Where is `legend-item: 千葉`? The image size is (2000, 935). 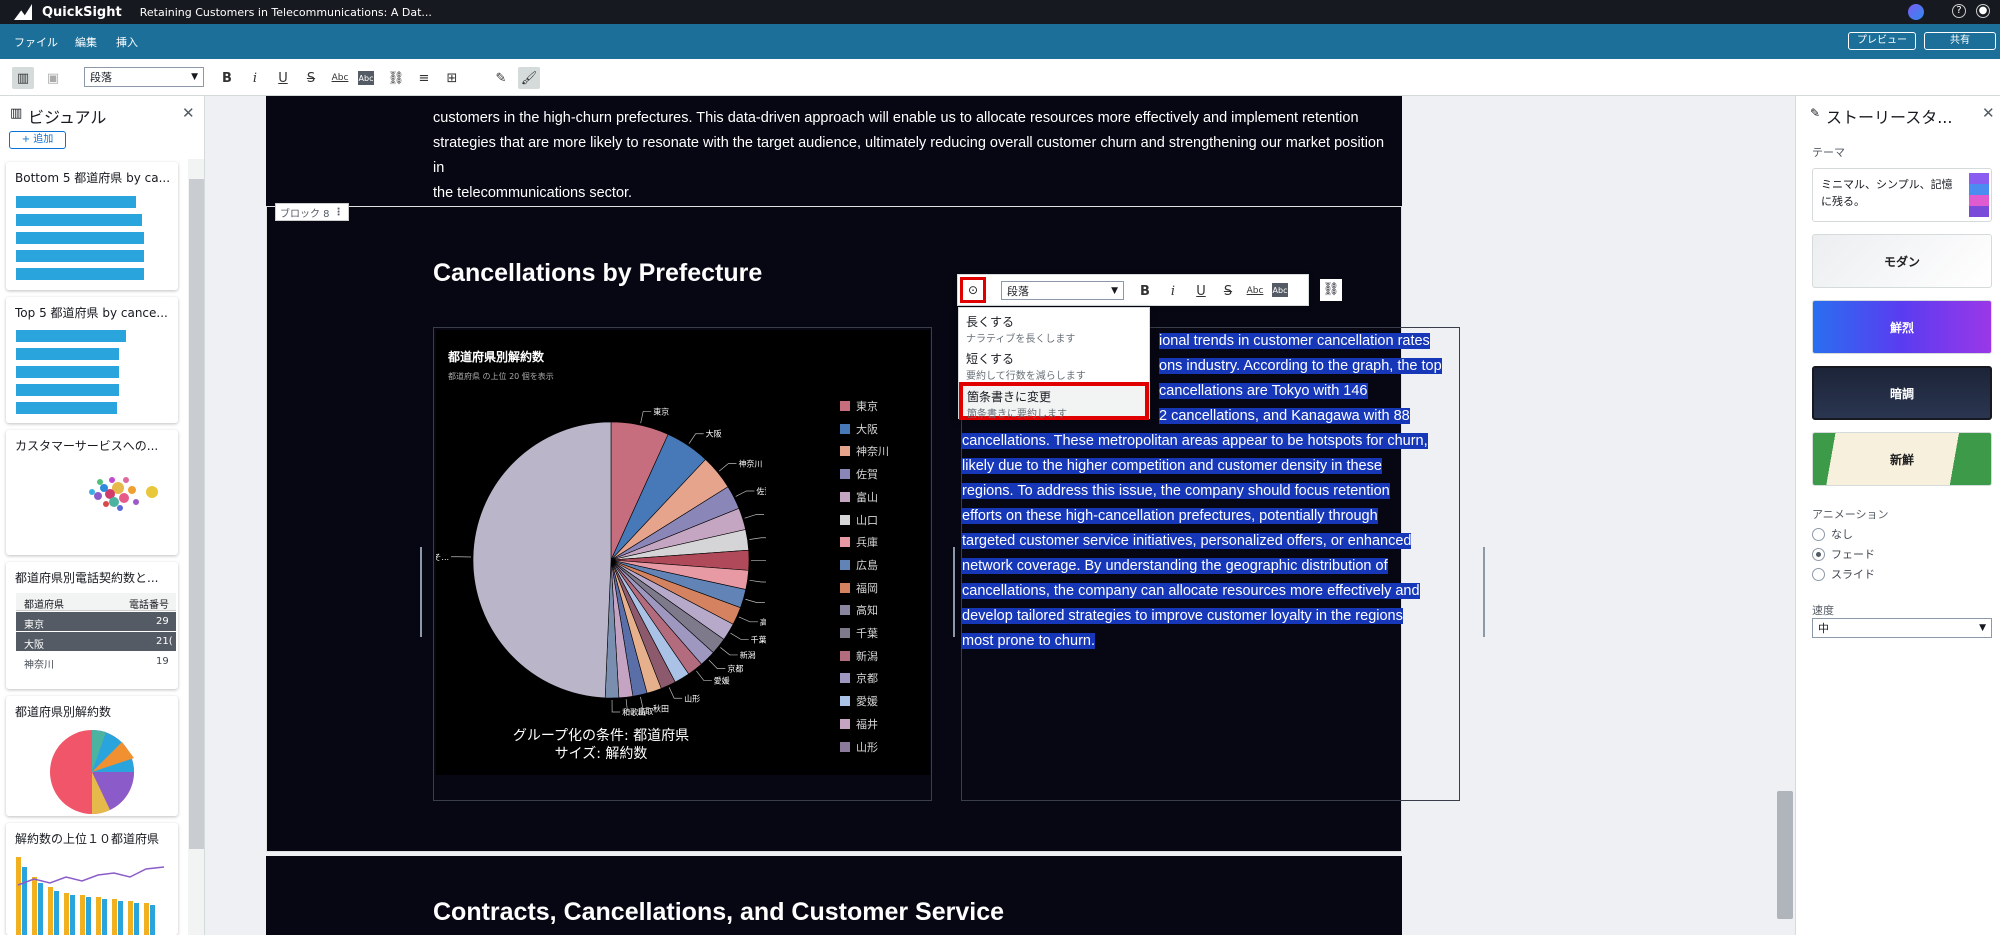 legend-item: 千葉 is located at coordinates (859, 633).